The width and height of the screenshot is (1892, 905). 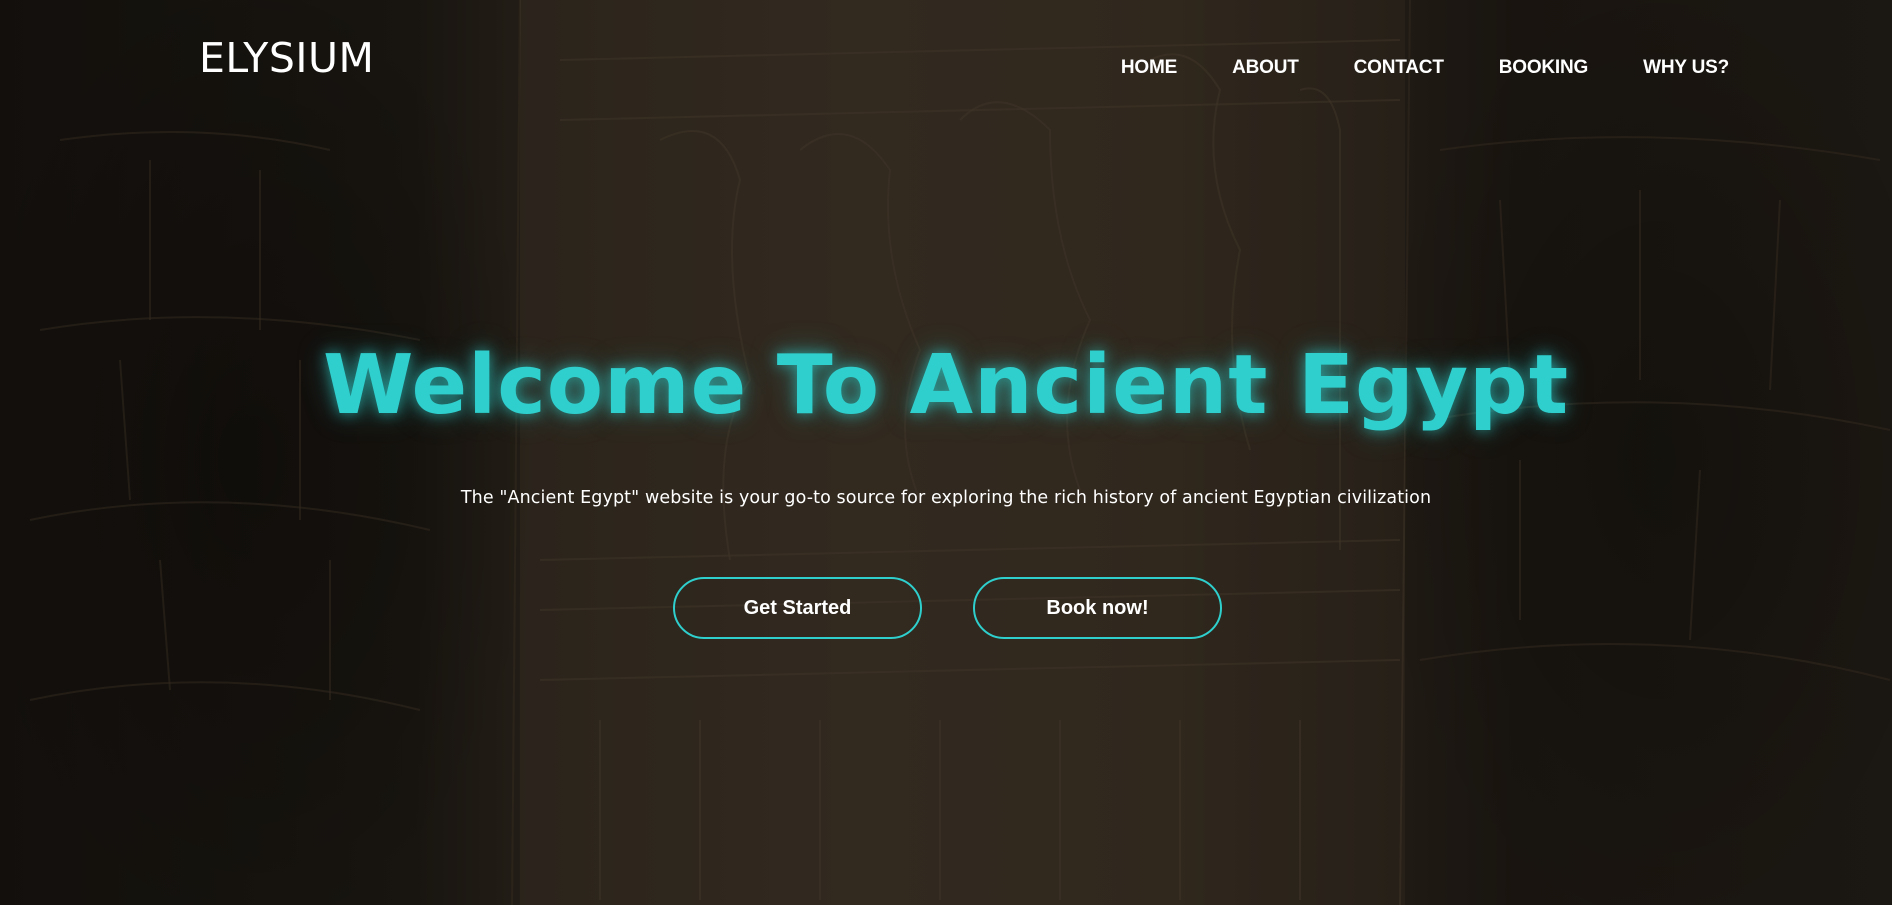 I want to click on nav-item-why-us: WHY US?, so click(x=1686, y=68).